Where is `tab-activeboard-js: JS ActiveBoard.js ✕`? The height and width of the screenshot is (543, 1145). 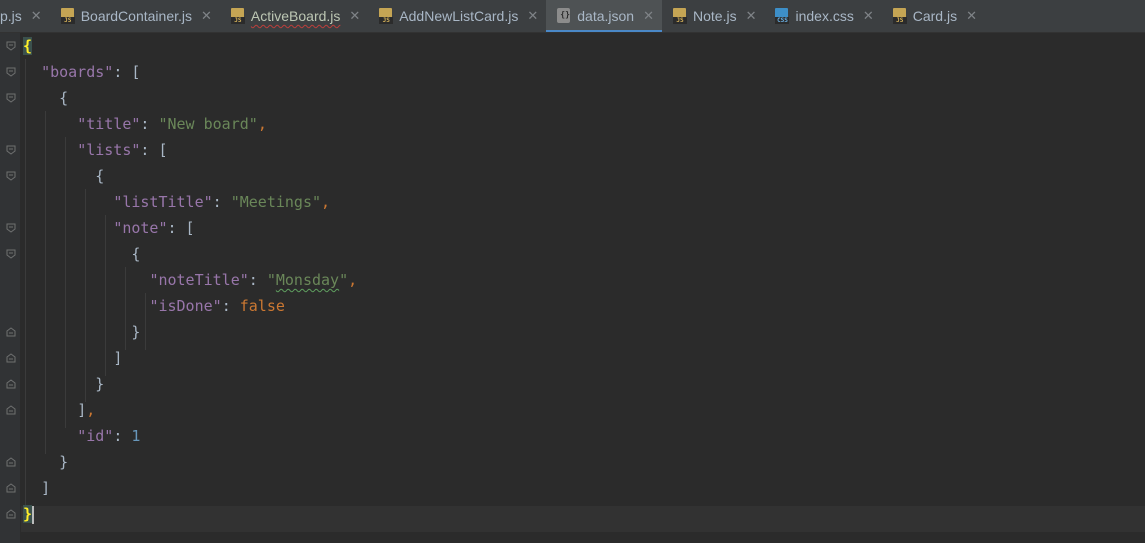
tab-activeboard-js: JS ActiveBoard.js ✕ is located at coordinates (294, 16).